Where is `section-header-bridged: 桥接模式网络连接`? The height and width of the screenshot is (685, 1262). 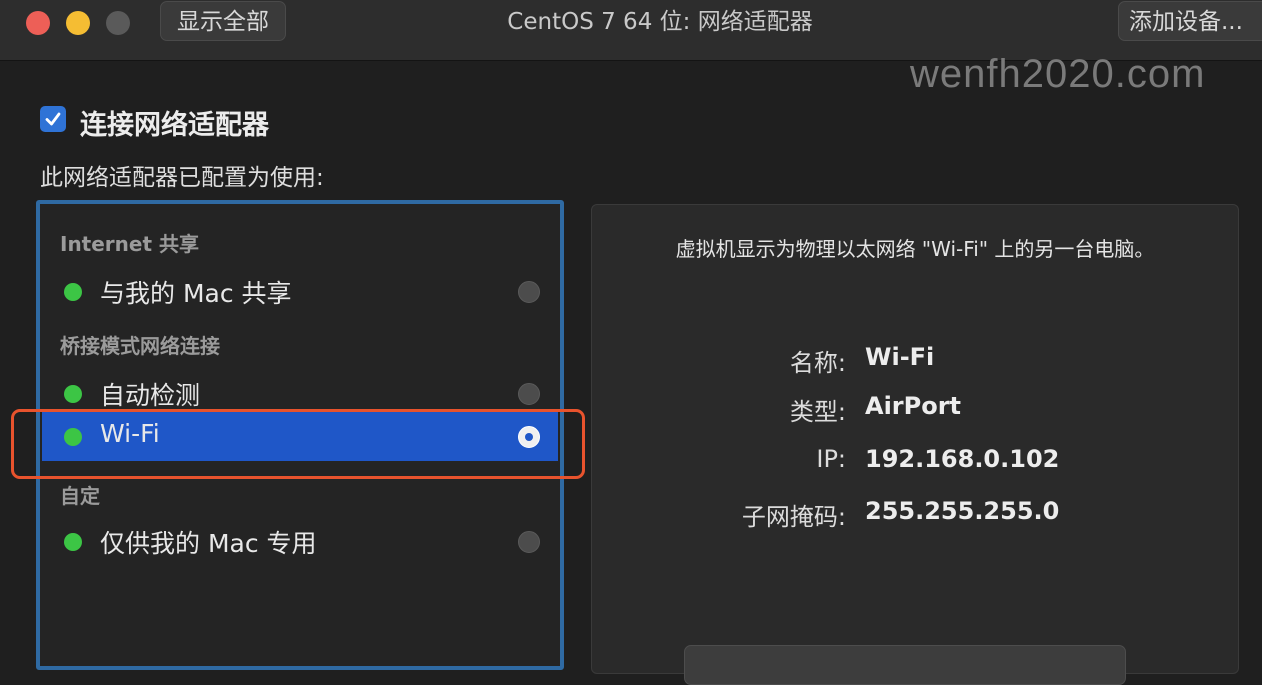 section-header-bridged: 桥接模式网络连接 is located at coordinates (140, 346).